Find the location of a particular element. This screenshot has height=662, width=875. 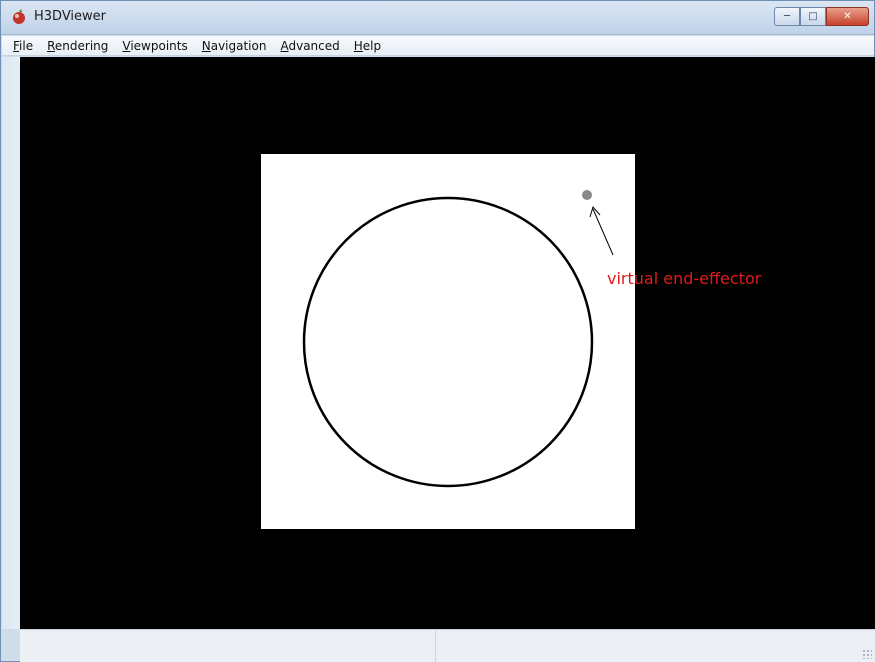

menu-file: File is located at coordinates (23, 46).